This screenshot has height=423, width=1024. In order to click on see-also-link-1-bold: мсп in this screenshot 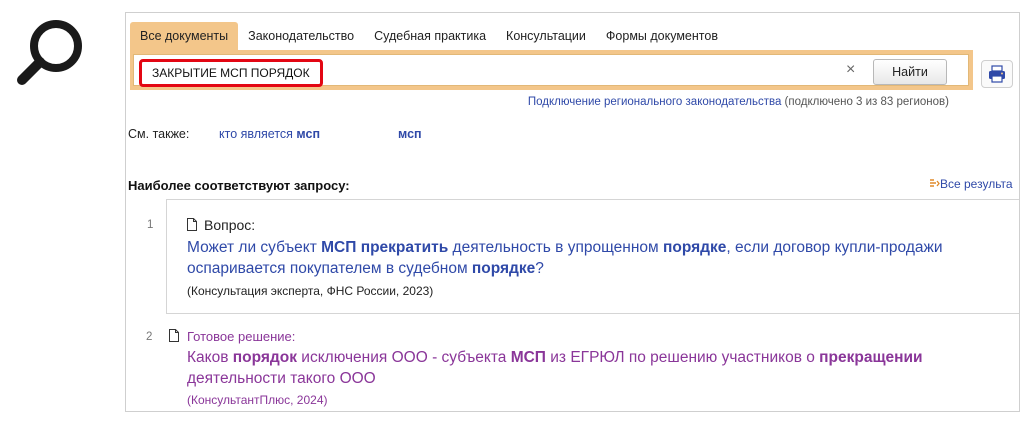, I will do `click(308, 134)`.